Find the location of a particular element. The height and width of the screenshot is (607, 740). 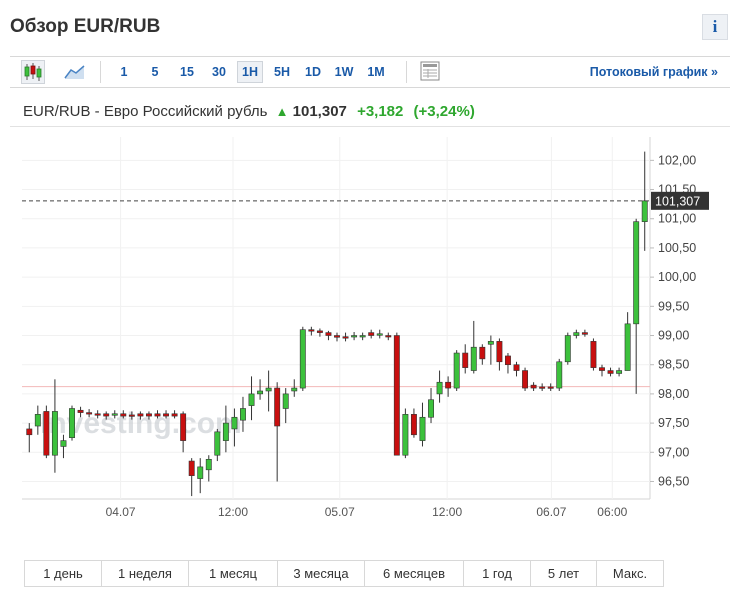

range-3-months: 3 месяца is located at coordinates (321, 573).